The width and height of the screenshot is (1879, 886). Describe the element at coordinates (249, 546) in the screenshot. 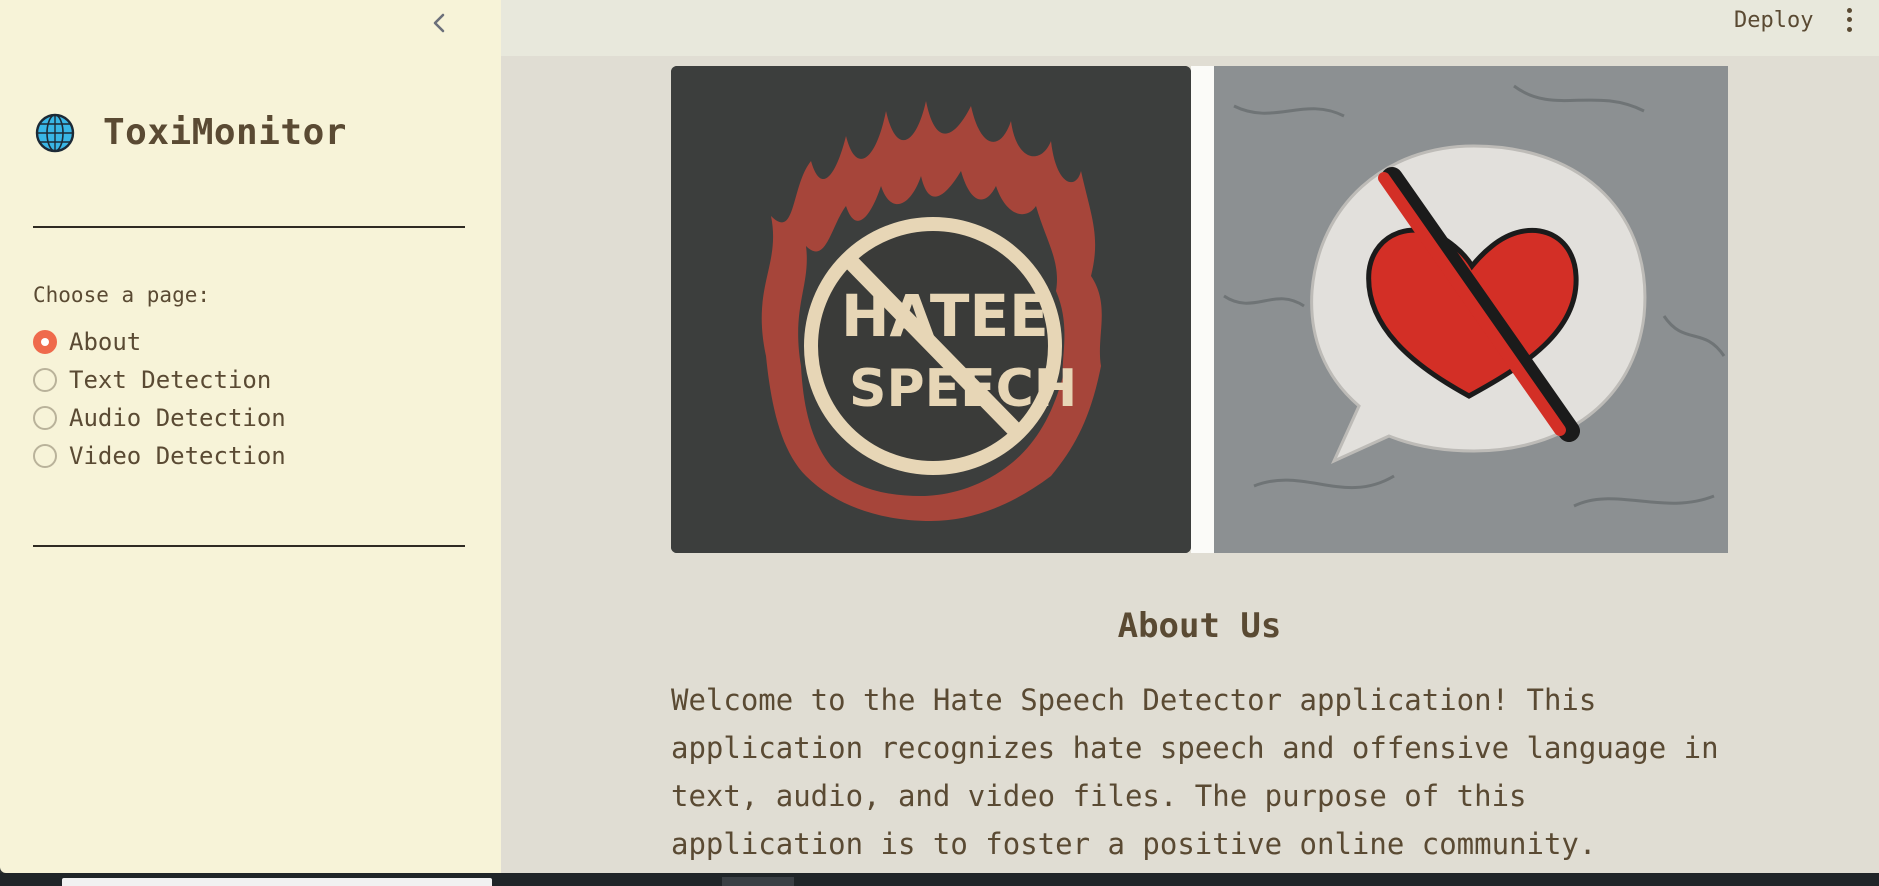

I see `sidebar-divider-bottom` at that location.